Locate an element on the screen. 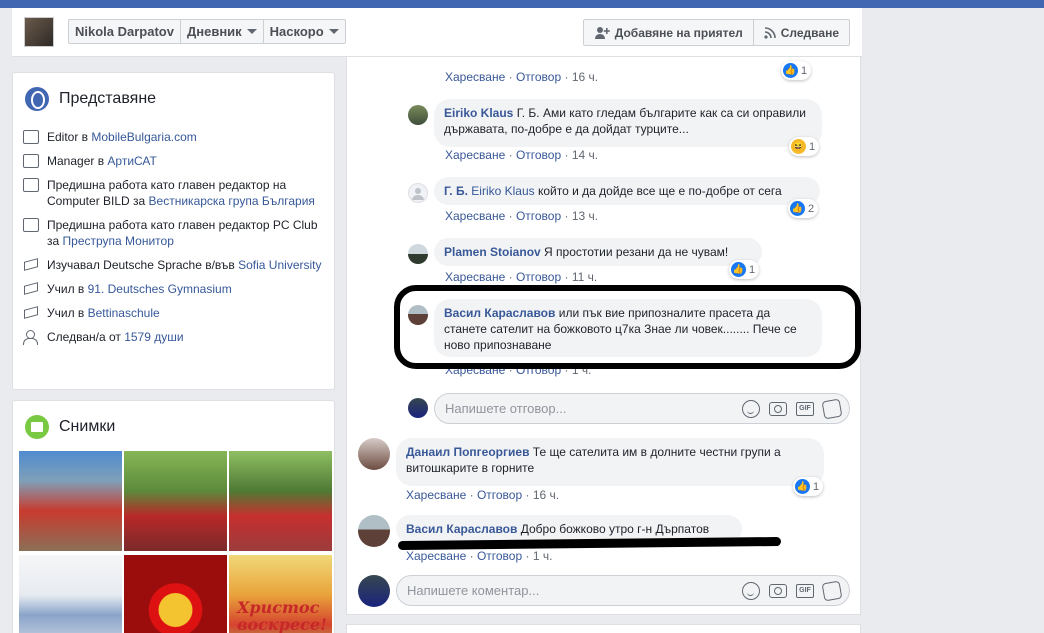 This screenshot has width=1044, height=633. intro-link: АртиСАТ is located at coordinates (131, 161).